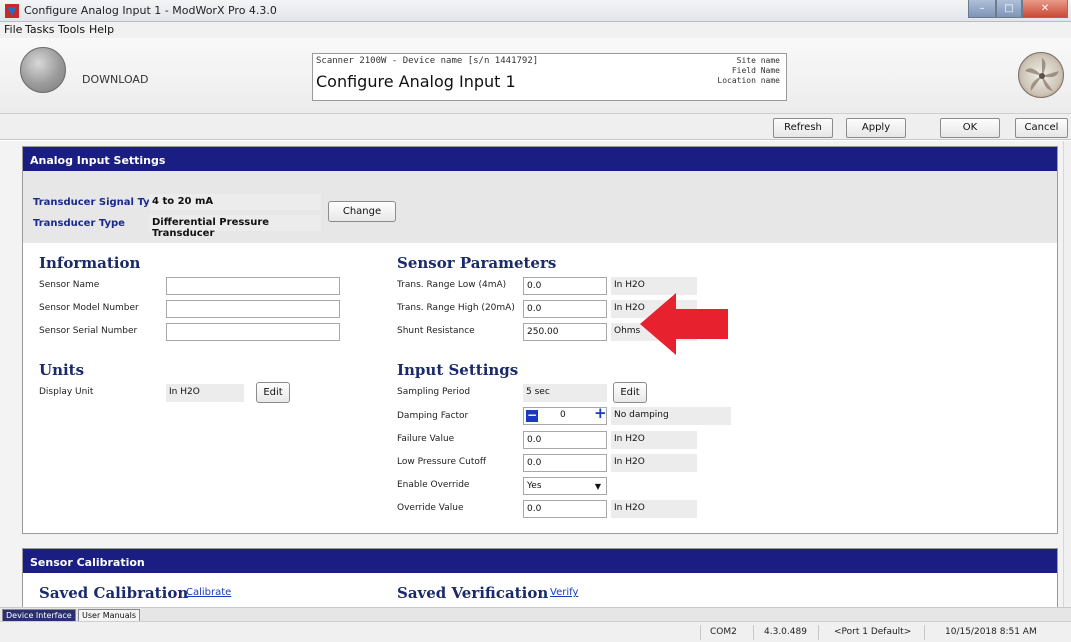  What do you see at coordinates (253, 286) in the screenshot?
I see `sensor-name-input` at bounding box center [253, 286].